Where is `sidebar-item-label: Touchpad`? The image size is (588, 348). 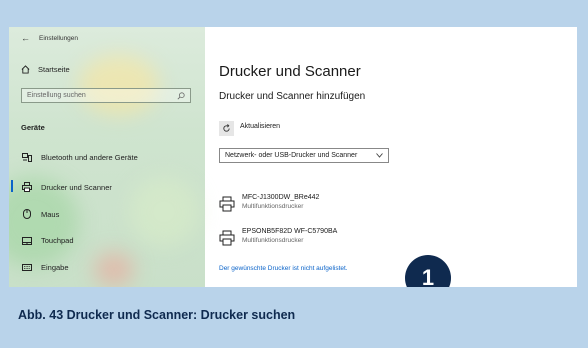 sidebar-item-label: Touchpad is located at coordinates (57, 240).